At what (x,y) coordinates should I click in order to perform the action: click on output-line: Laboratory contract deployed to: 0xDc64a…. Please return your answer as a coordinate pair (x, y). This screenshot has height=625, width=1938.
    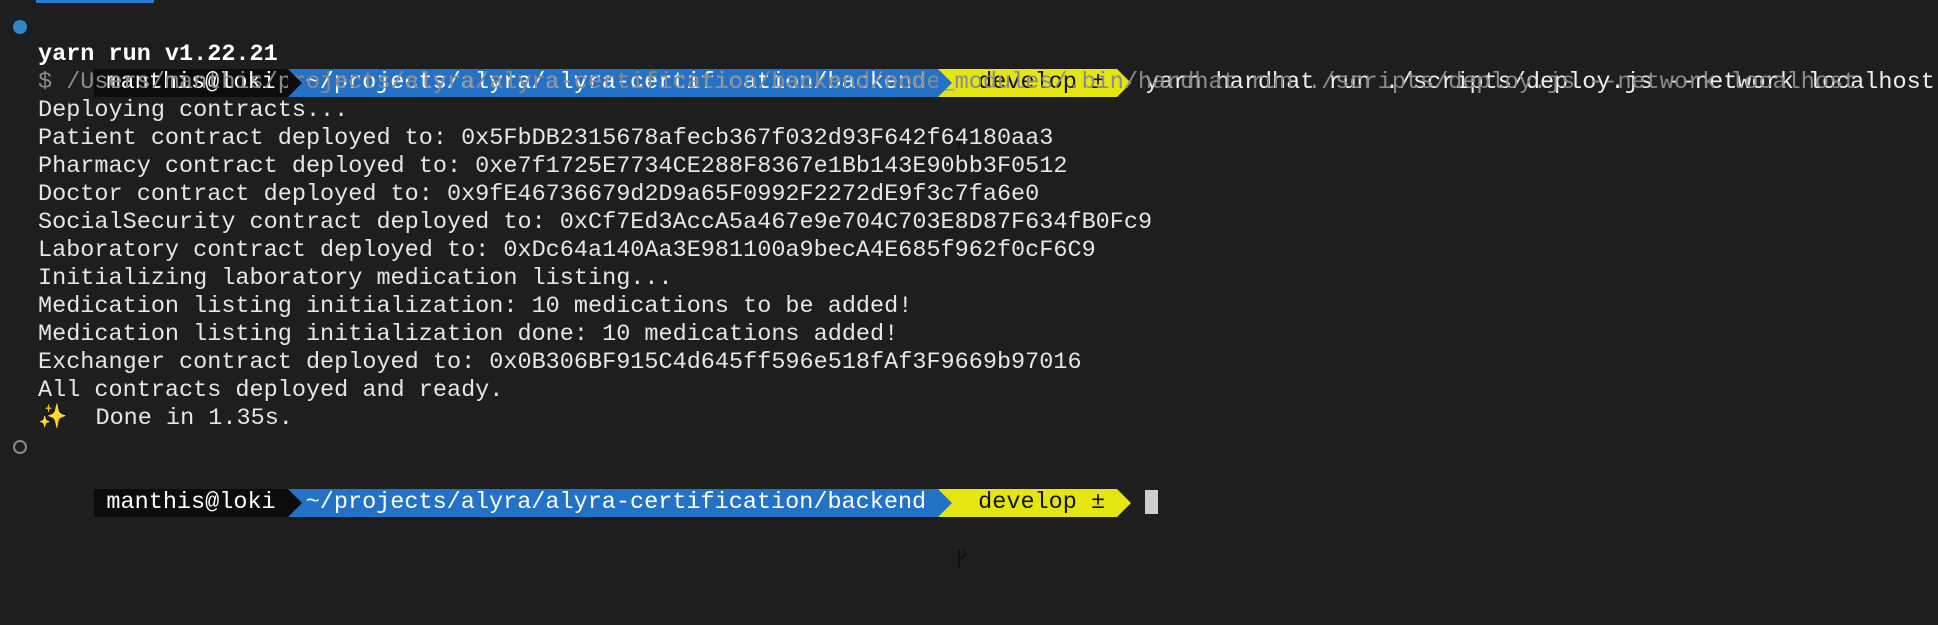
    Looking at the image, I should click on (567, 250).